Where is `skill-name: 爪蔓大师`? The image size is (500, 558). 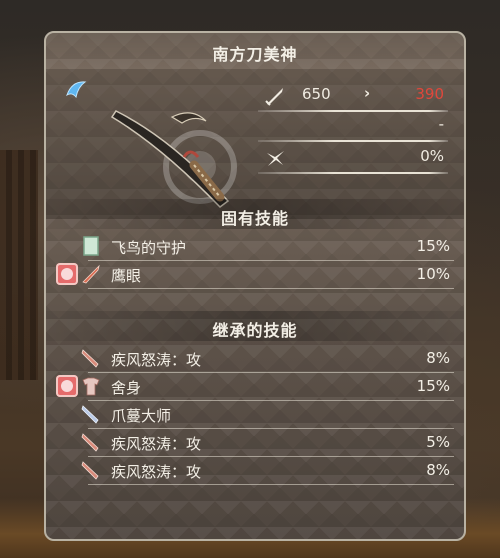
skill-name: 爪蔓大师 is located at coordinates (141, 416).